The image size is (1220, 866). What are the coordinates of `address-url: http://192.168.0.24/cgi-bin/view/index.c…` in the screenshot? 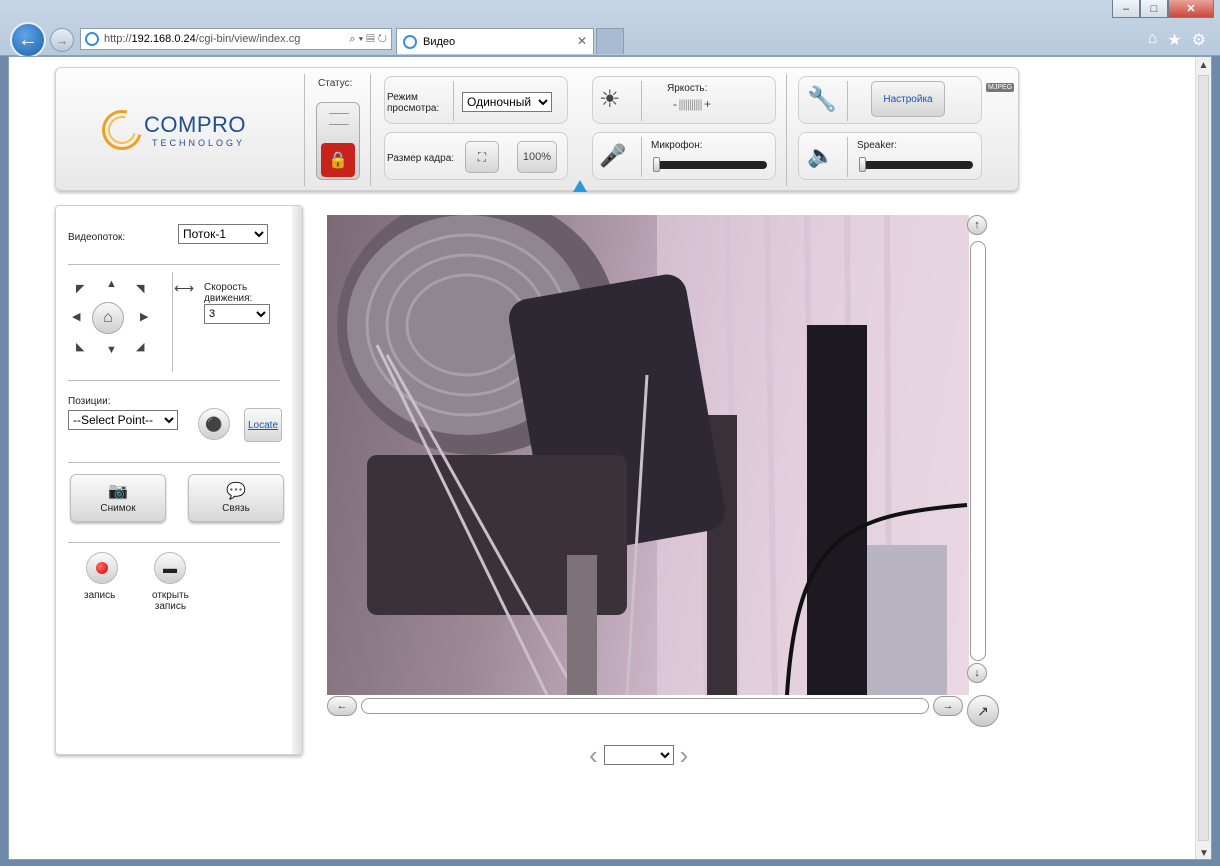 It's located at (202, 39).